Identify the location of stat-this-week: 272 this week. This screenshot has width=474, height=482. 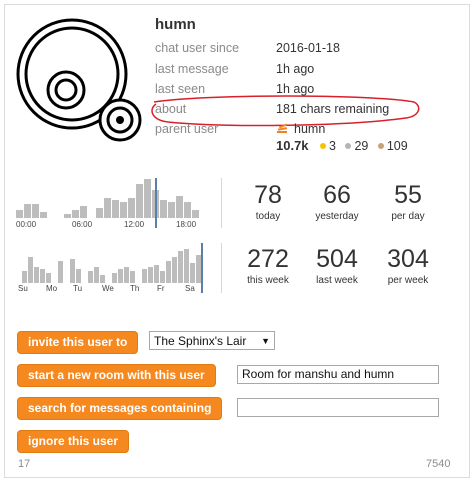
(268, 265).